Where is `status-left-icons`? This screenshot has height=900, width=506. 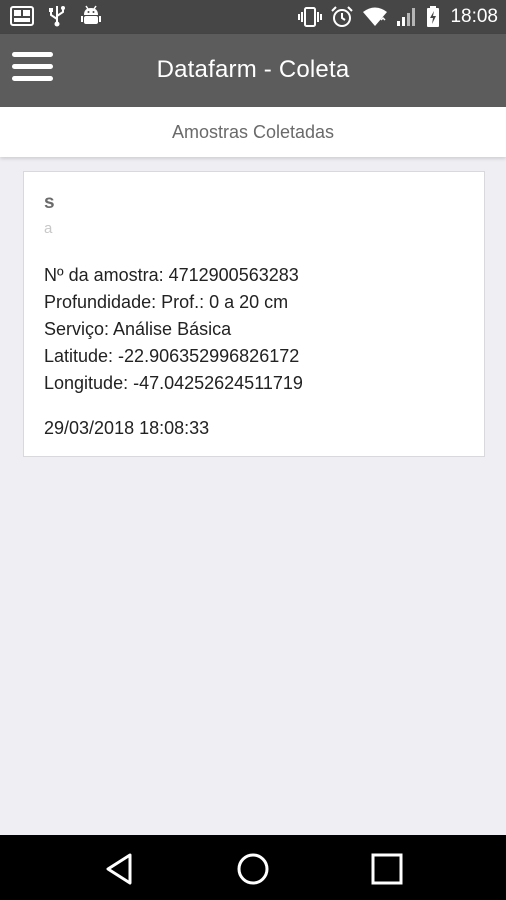
status-left-icons is located at coordinates (56, 16).